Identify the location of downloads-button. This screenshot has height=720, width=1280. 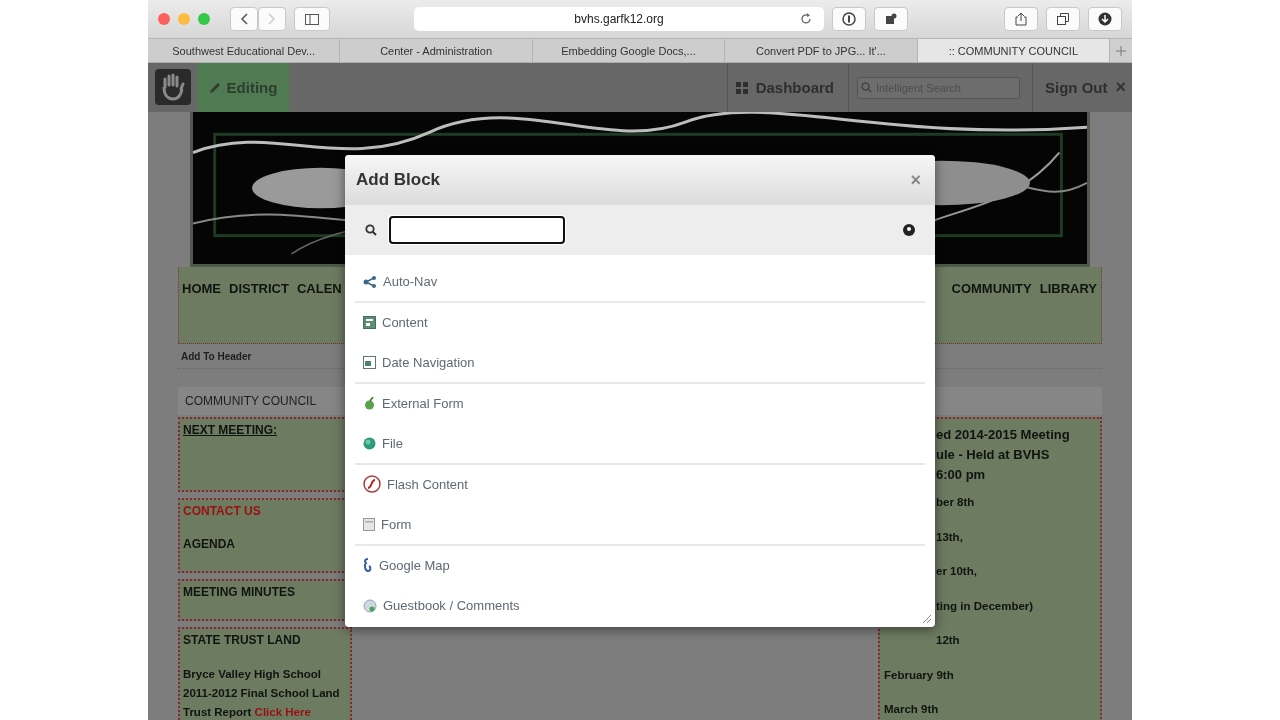
(1105, 19).